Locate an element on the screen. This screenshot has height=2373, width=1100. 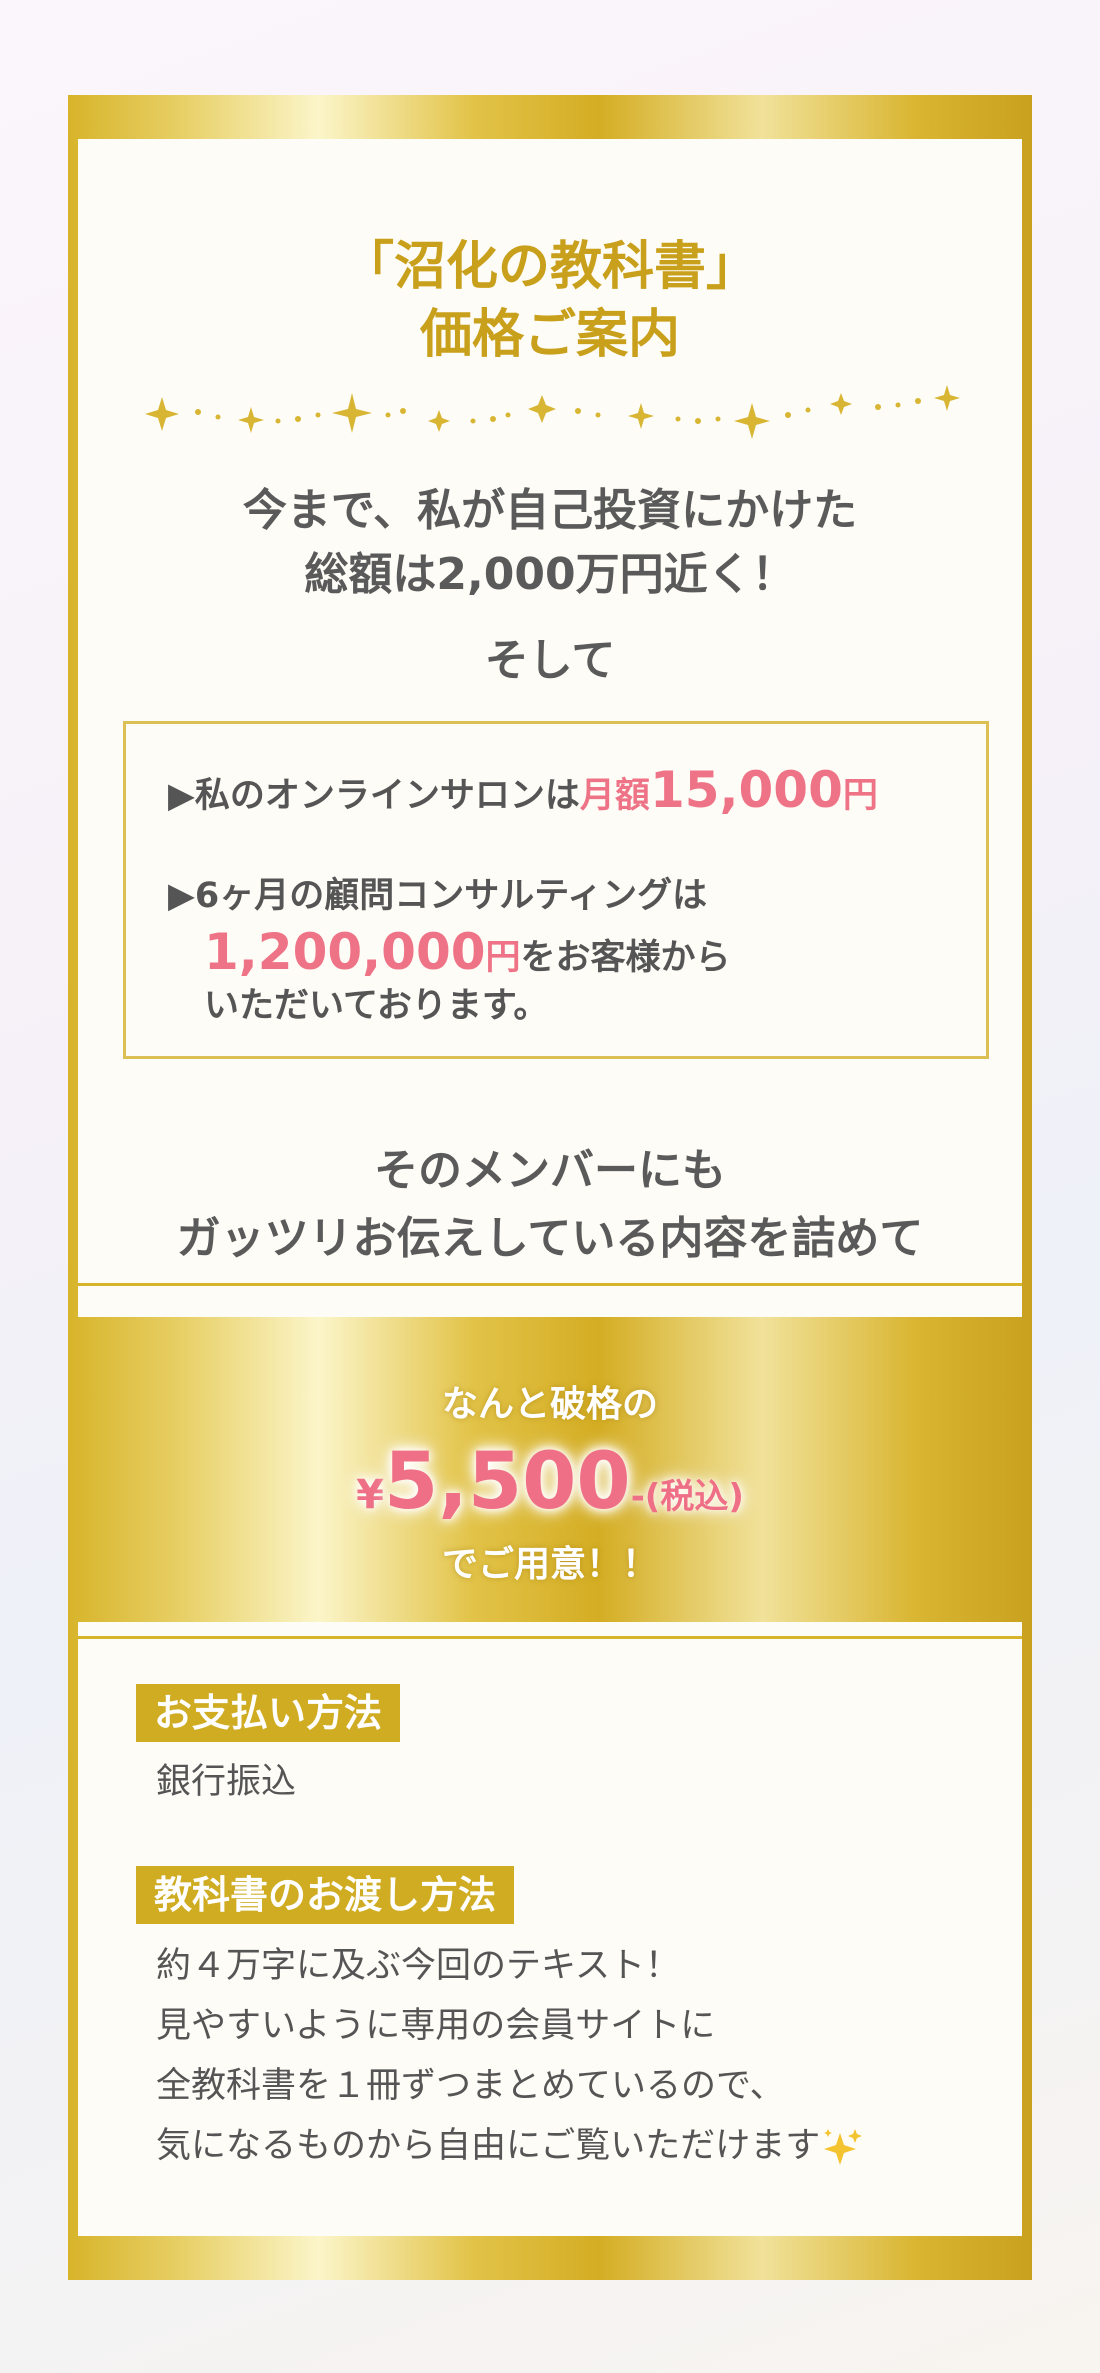
member-line1: そのメンバーにも is located at coordinates (550, 1170).